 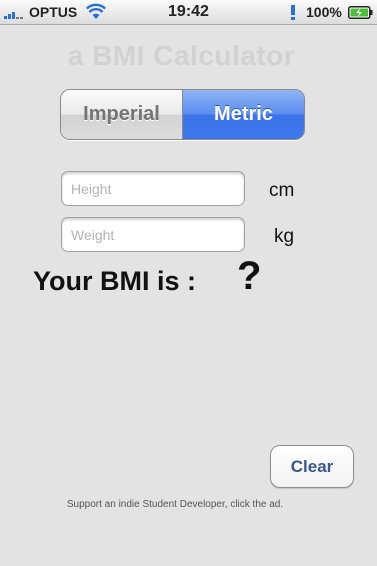 I want to click on app-title: a BMI Calculator, so click(x=181, y=55).